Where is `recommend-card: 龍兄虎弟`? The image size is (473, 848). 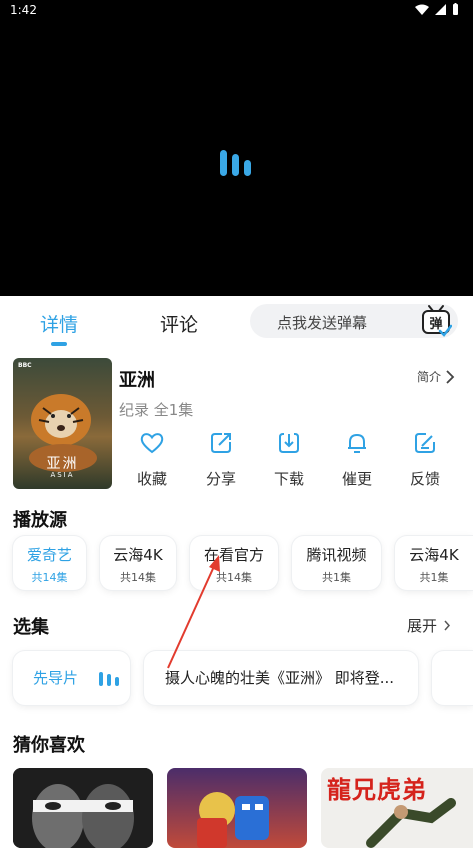 recommend-card: 龍兄虎弟 is located at coordinates (397, 808).